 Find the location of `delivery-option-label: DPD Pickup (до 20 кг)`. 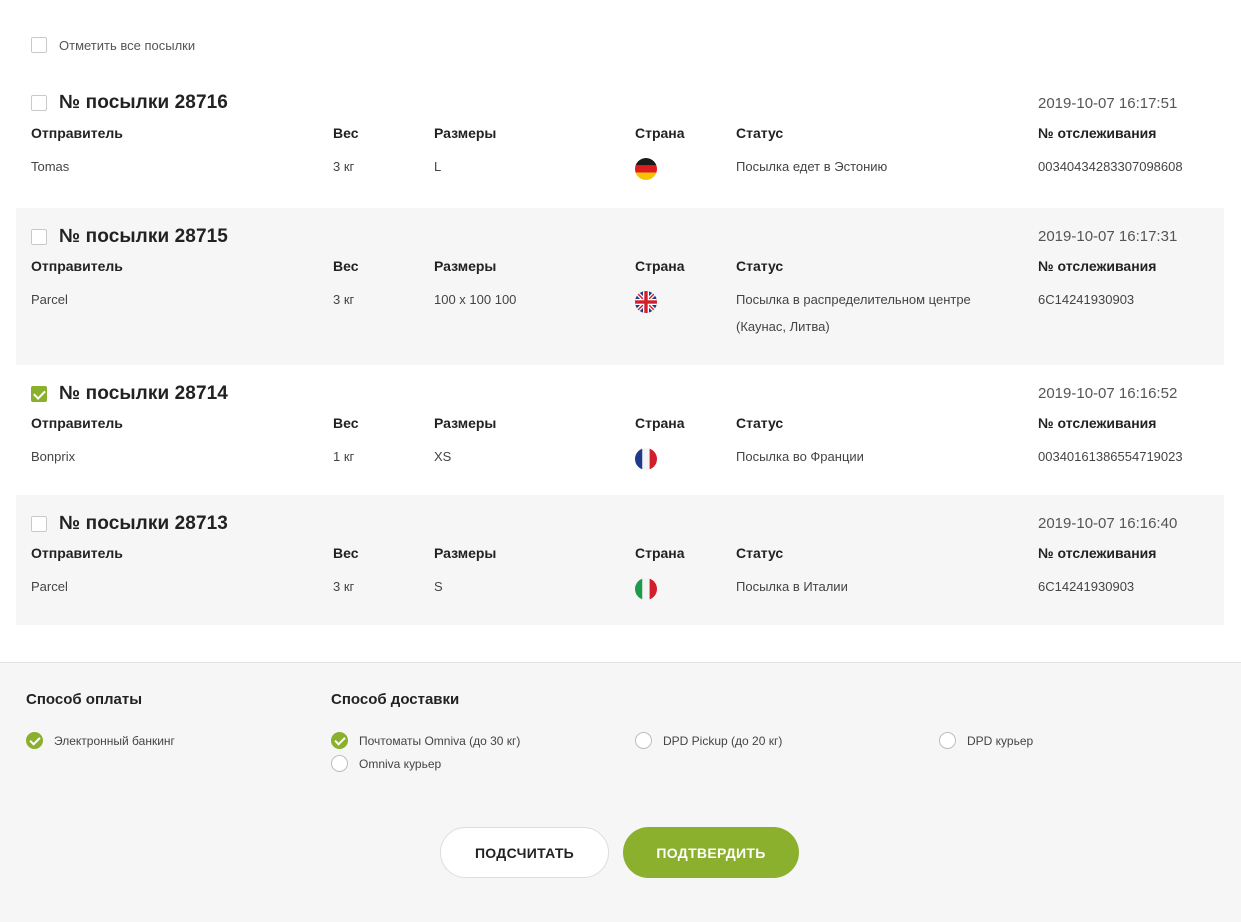

delivery-option-label: DPD Pickup (до 20 кг) is located at coordinates (723, 740).